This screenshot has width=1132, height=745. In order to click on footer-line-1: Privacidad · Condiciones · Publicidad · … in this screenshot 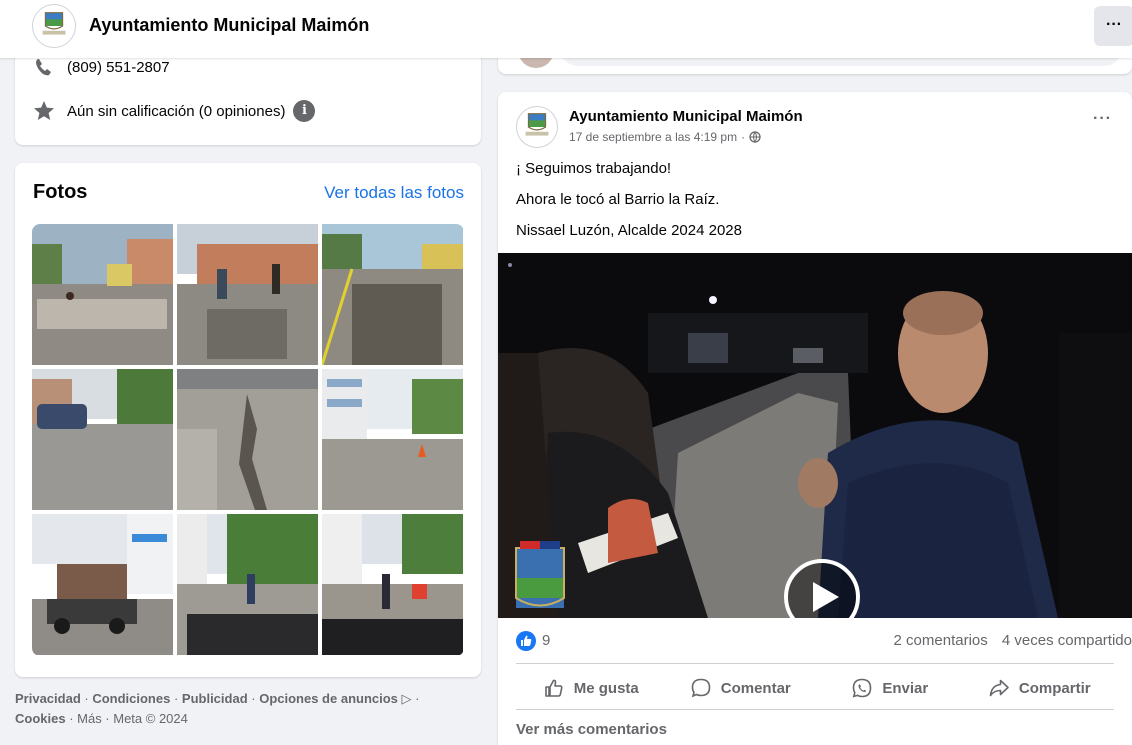, I will do `click(217, 698)`.